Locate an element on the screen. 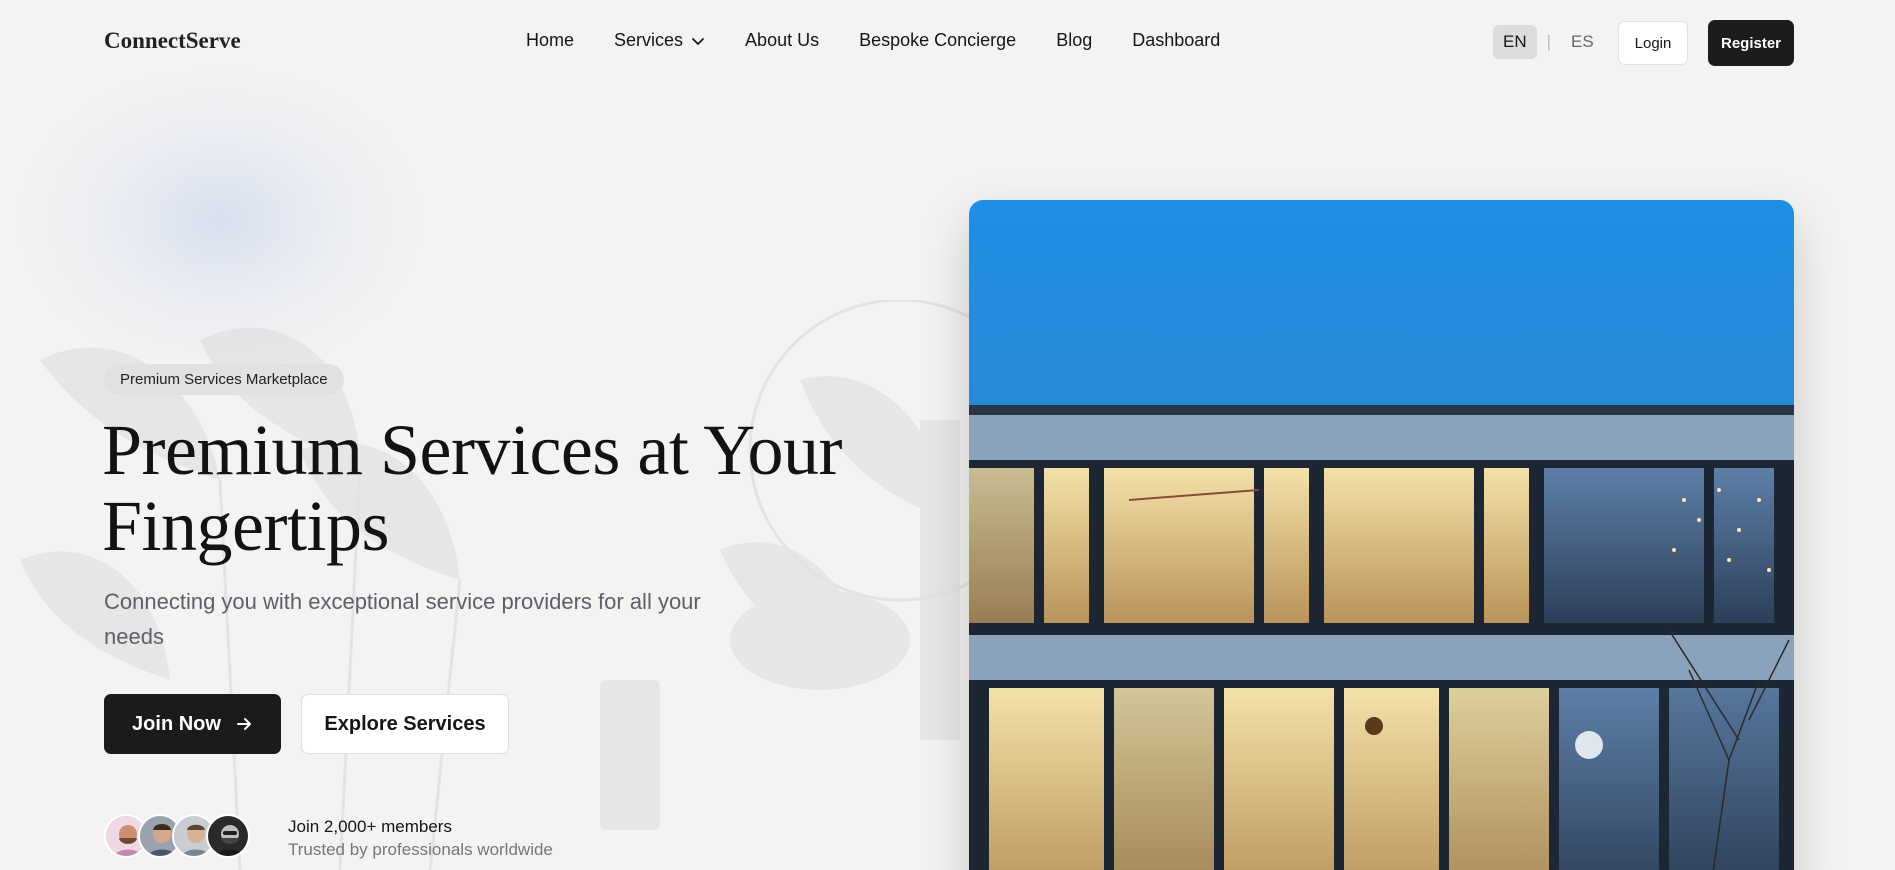  nav-blog: Blog is located at coordinates (1074, 40).